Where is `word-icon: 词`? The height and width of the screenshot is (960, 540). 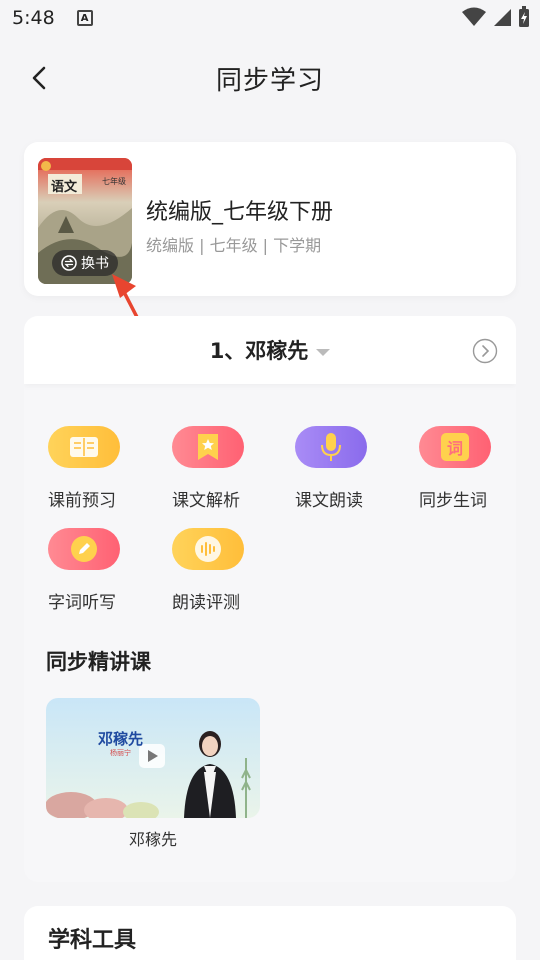
word-icon: 词 is located at coordinates (455, 447).